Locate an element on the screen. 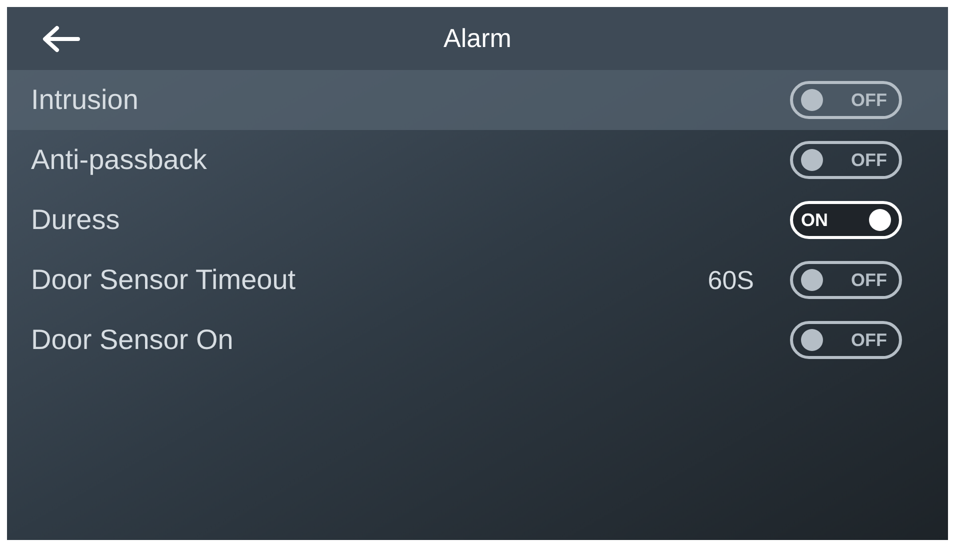 The image size is (955, 546). setting-value: 60S is located at coordinates (731, 280).